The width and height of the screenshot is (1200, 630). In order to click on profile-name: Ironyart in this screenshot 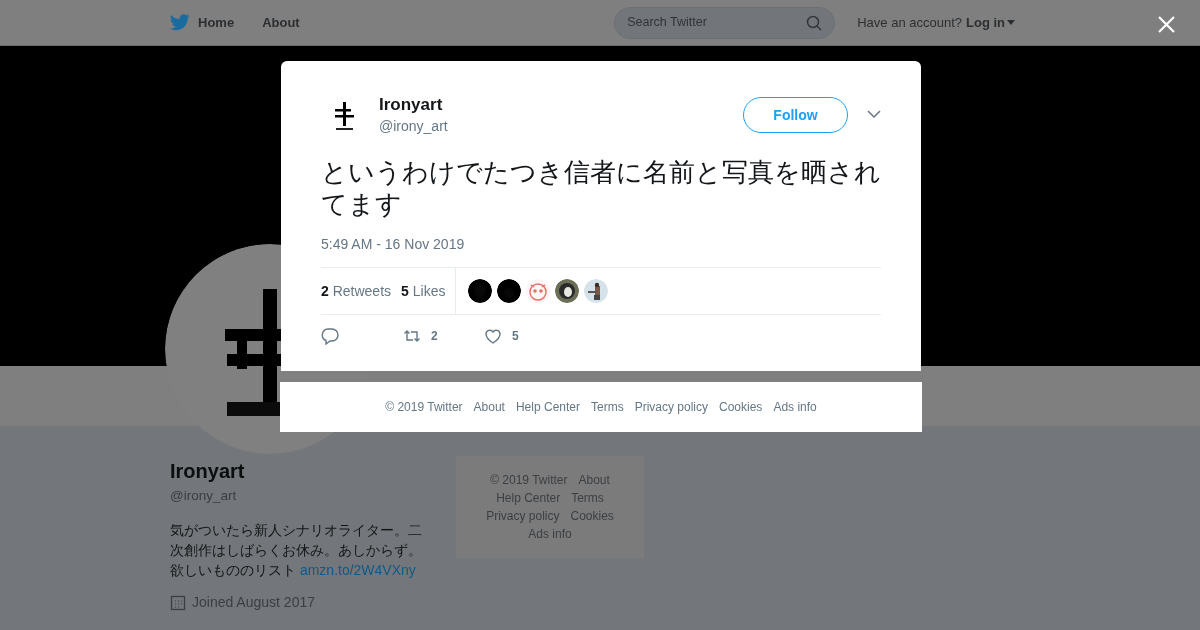, I will do `click(208, 471)`.